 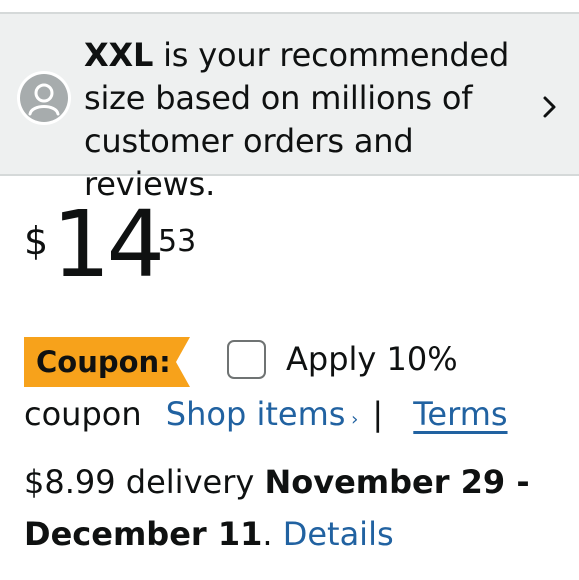 What do you see at coordinates (331, 55) in the screenshot?
I see `banner-line-1: is your recommended` at bounding box center [331, 55].